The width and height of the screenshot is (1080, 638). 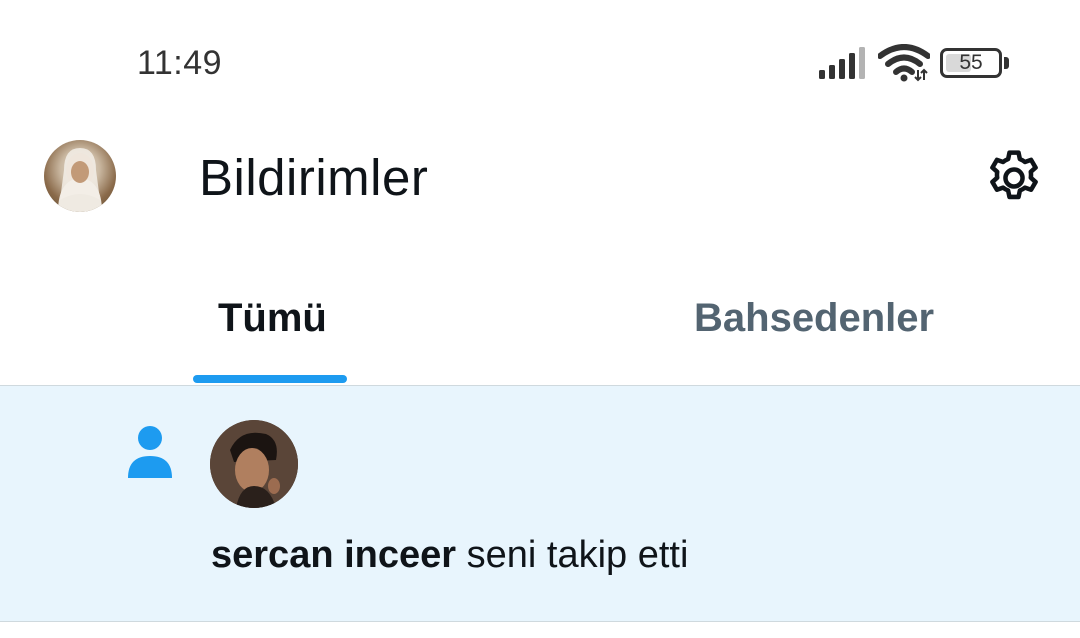 What do you see at coordinates (904, 63) in the screenshot?
I see `wifi-icon` at bounding box center [904, 63].